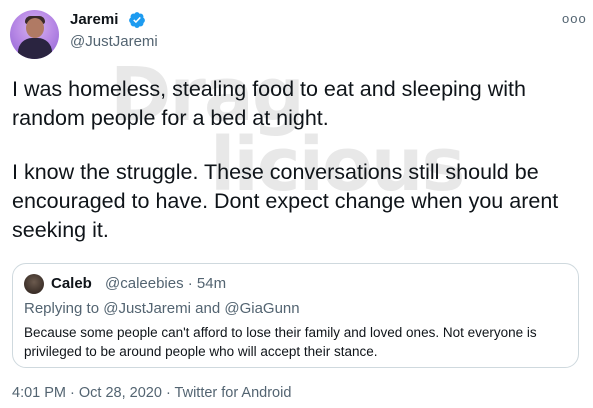 The height and width of the screenshot is (408, 593). What do you see at coordinates (34, 284) in the screenshot?
I see `quoted-author-avatar` at bounding box center [34, 284].